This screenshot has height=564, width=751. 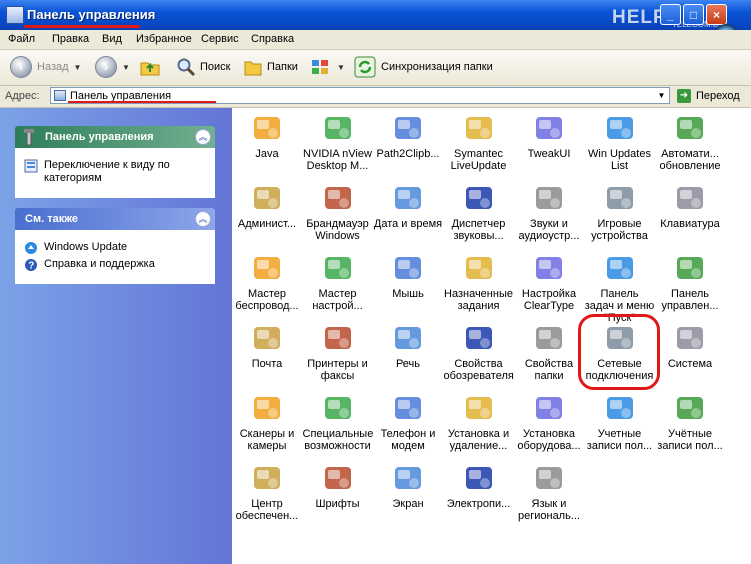 I want to click on see-also-header: См. также ︽, so click(x=115, y=219).